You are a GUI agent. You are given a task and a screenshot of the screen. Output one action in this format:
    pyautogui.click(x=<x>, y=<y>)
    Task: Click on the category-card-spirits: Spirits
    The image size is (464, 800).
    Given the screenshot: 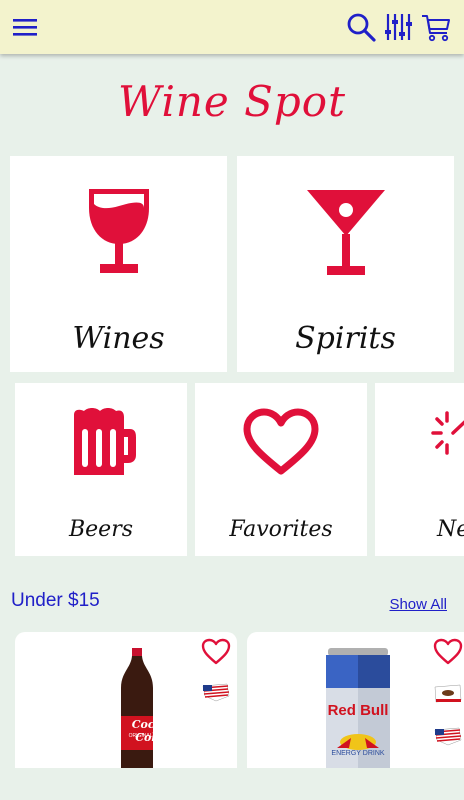 What is the action you would take?
    pyautogui.click(x=345, y=264)
    